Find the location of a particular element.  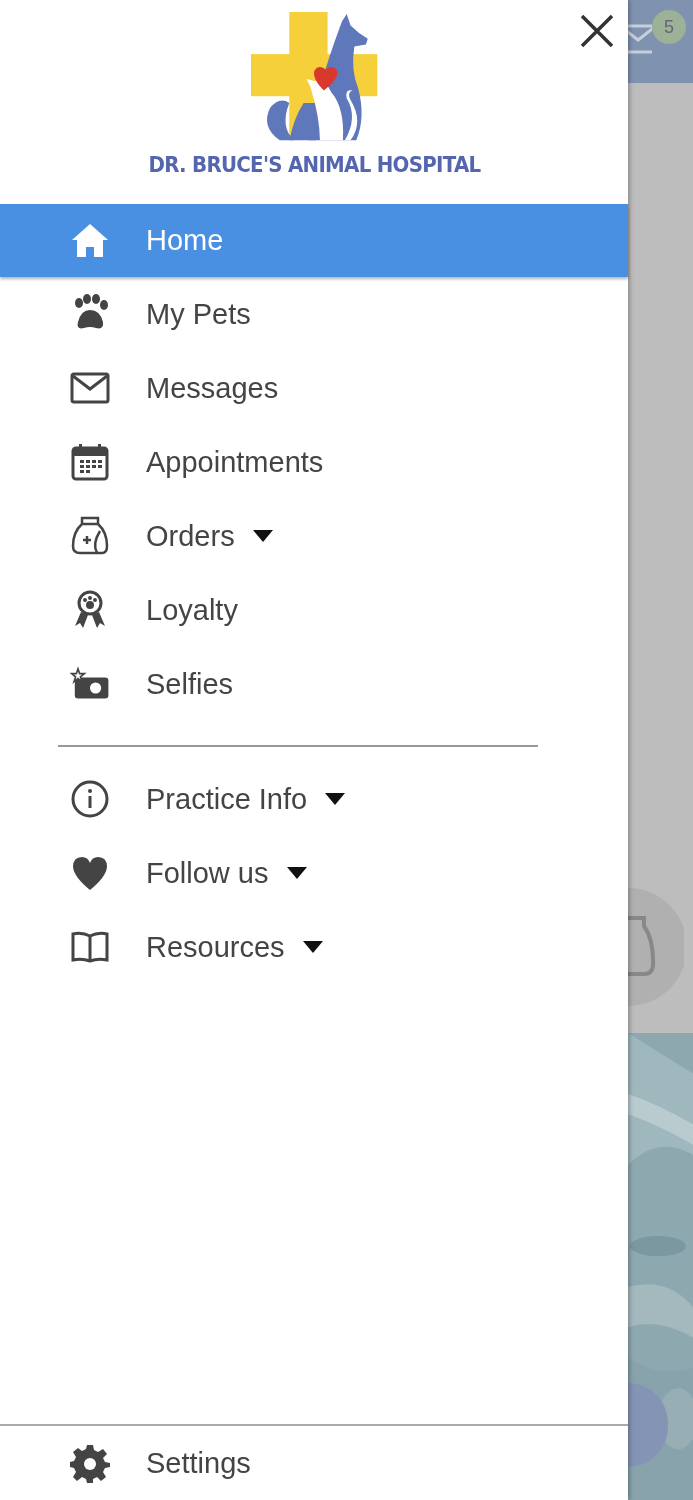

menu-item: Follow us is located at coordinates (314, 873).